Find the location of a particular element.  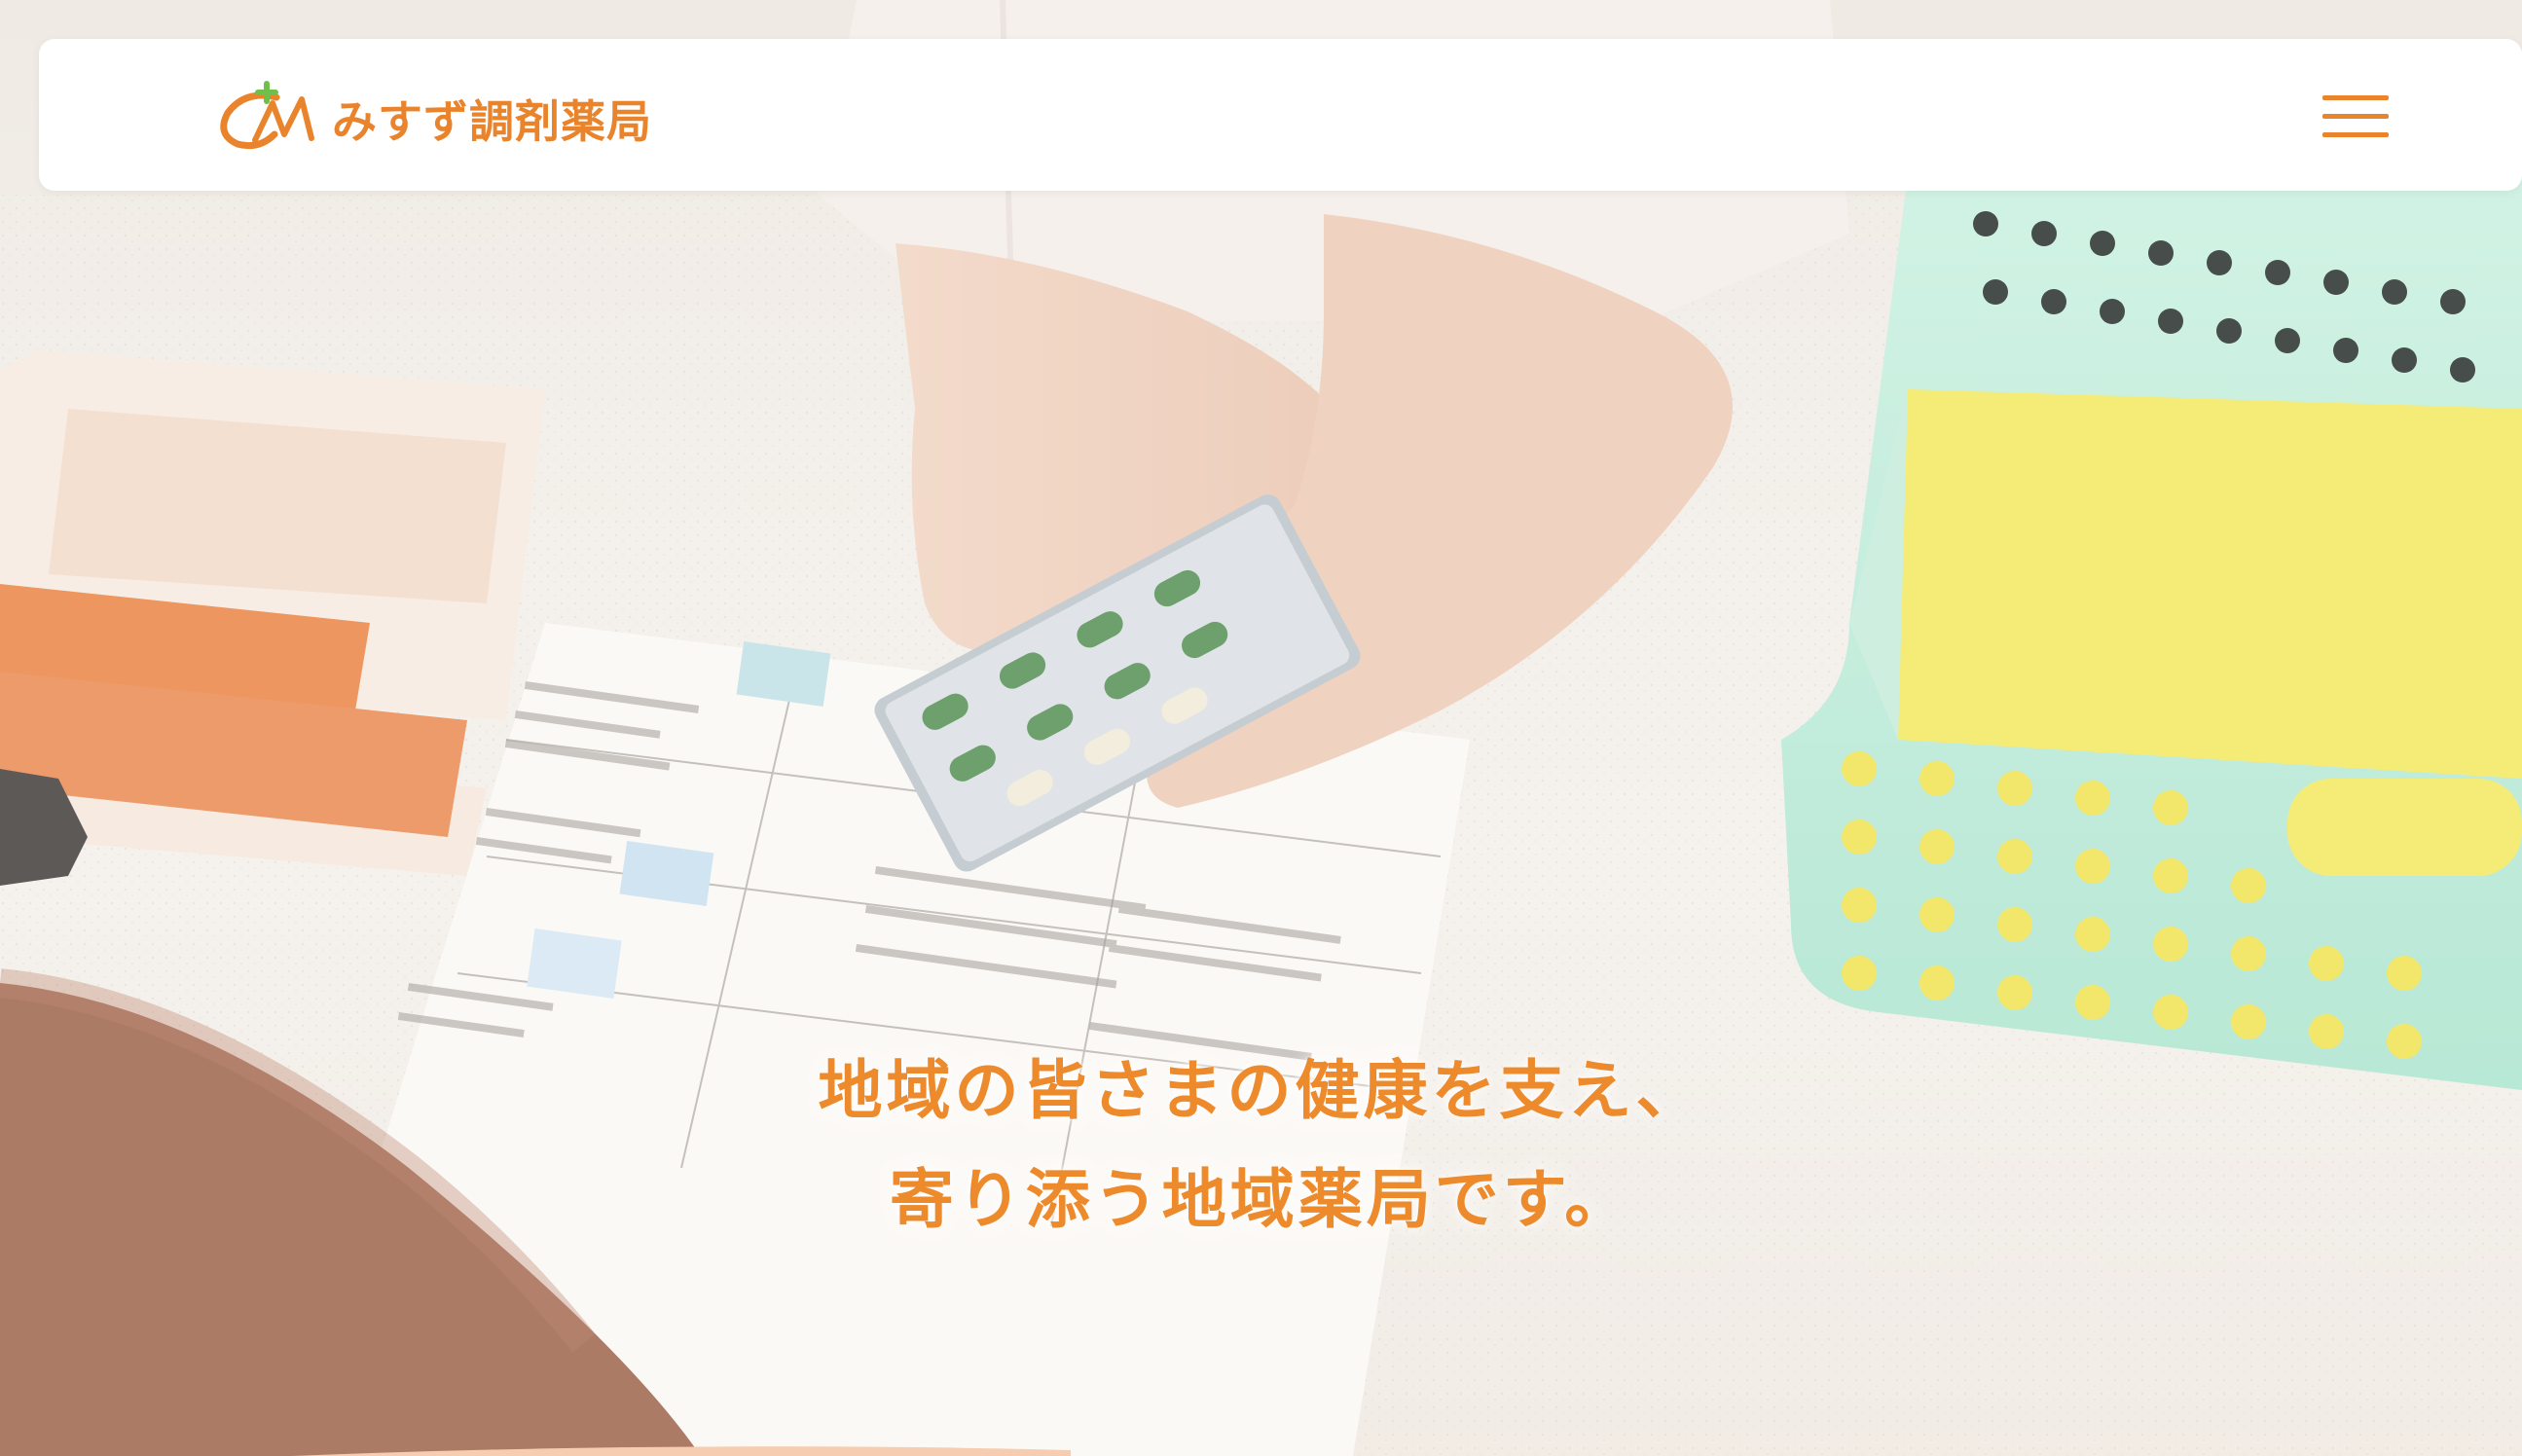

hamburger-menu-button is located at coordinates (2357, 116).